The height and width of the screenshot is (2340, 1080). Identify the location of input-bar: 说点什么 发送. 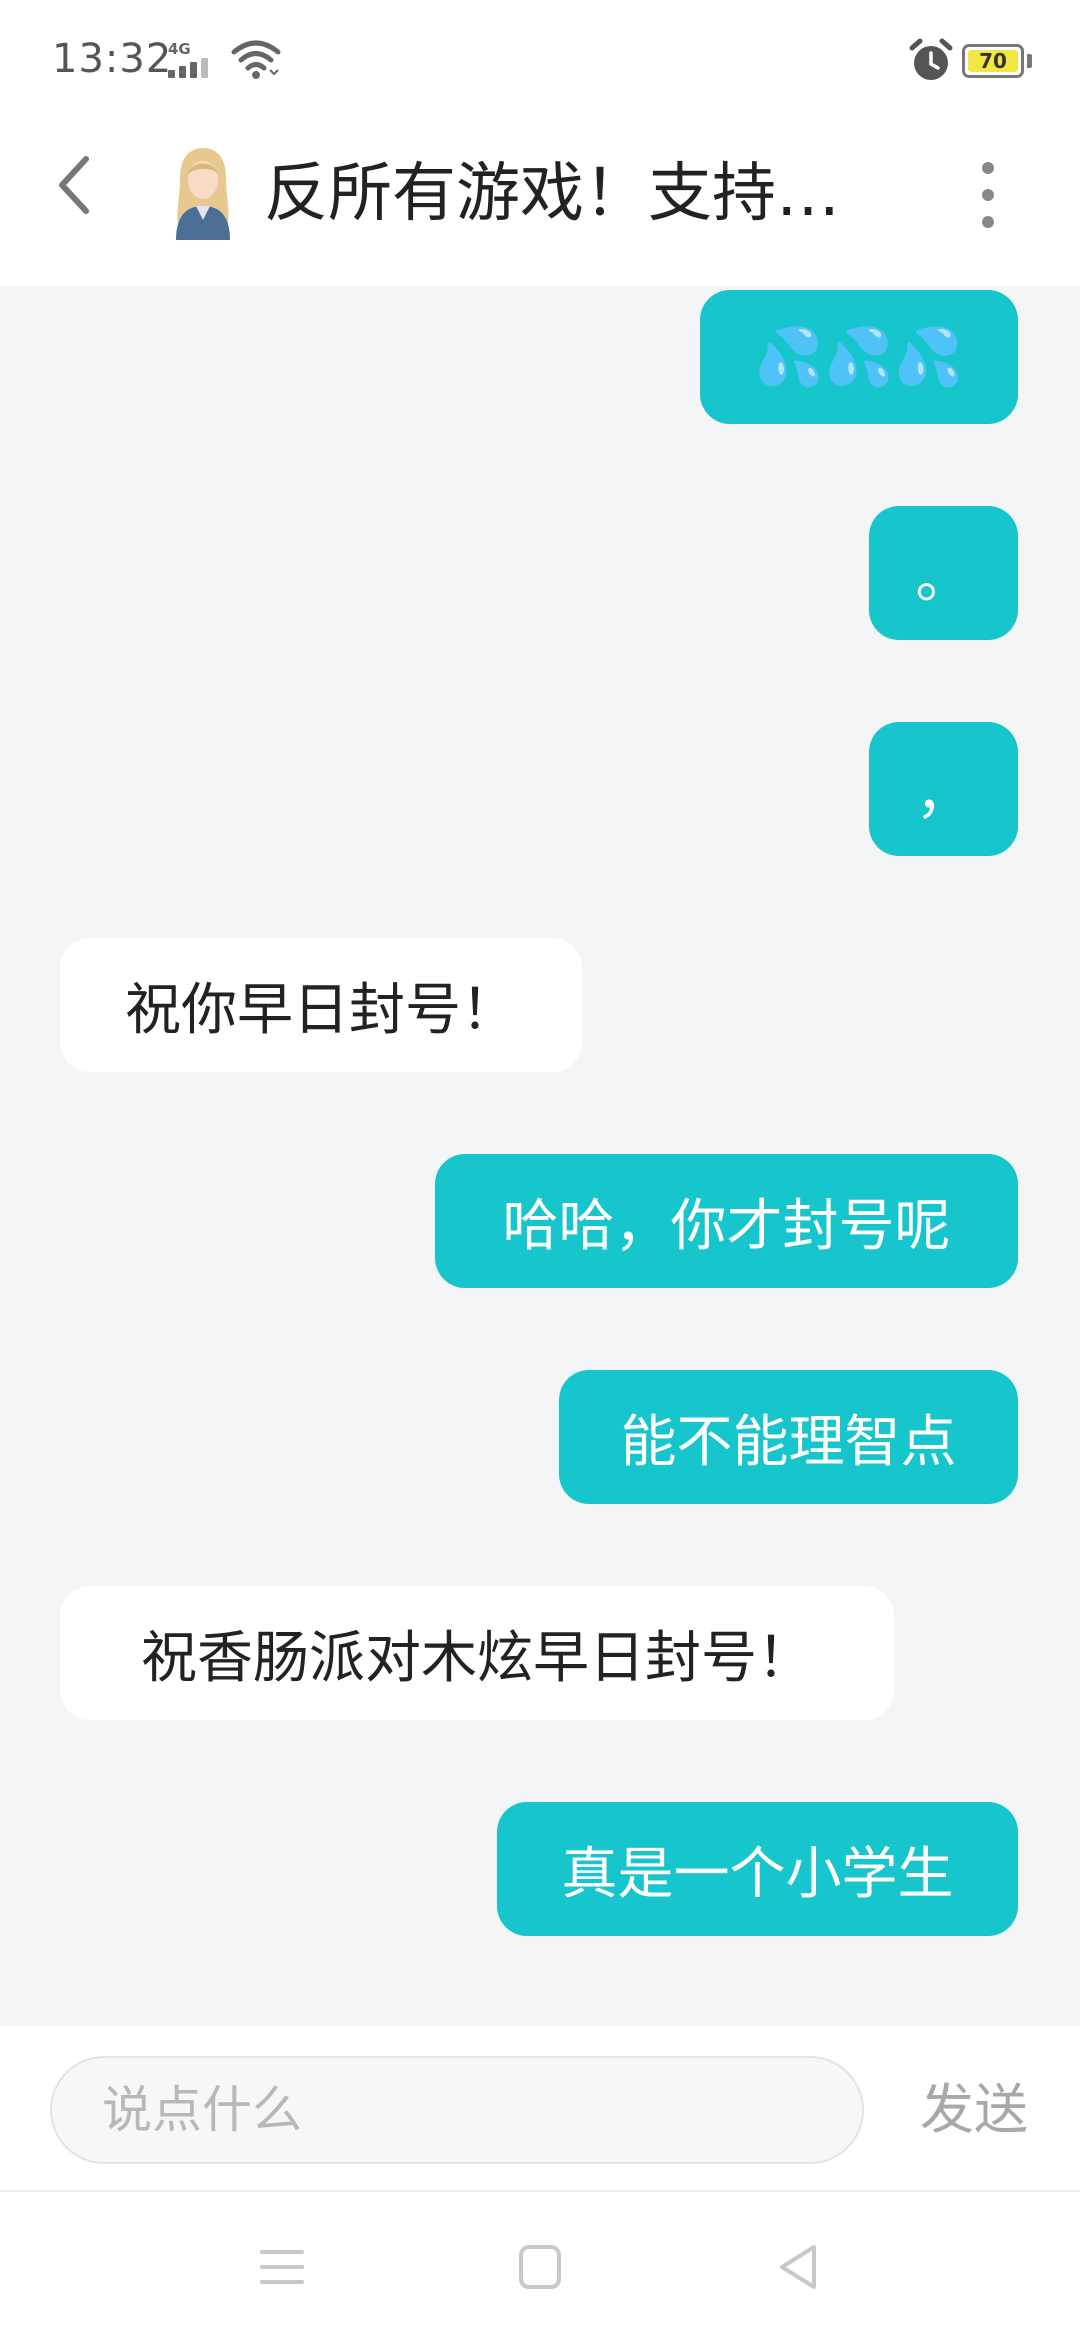
(540, 2109).